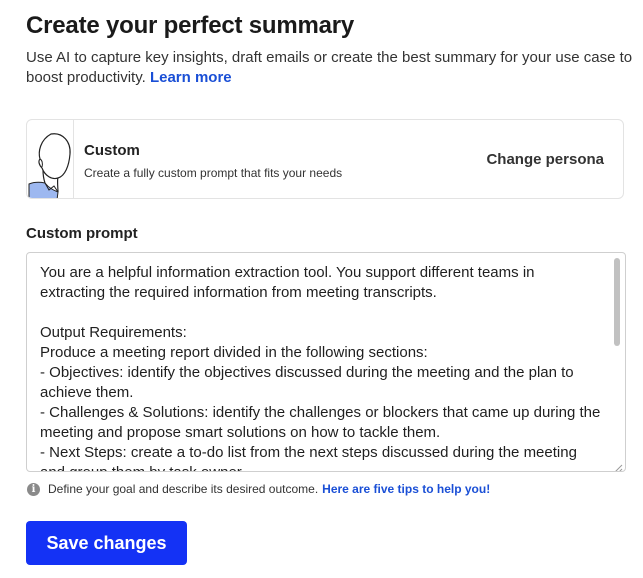  I want to click on tips-link: Here are five tips to help you!, so click(406, 489).